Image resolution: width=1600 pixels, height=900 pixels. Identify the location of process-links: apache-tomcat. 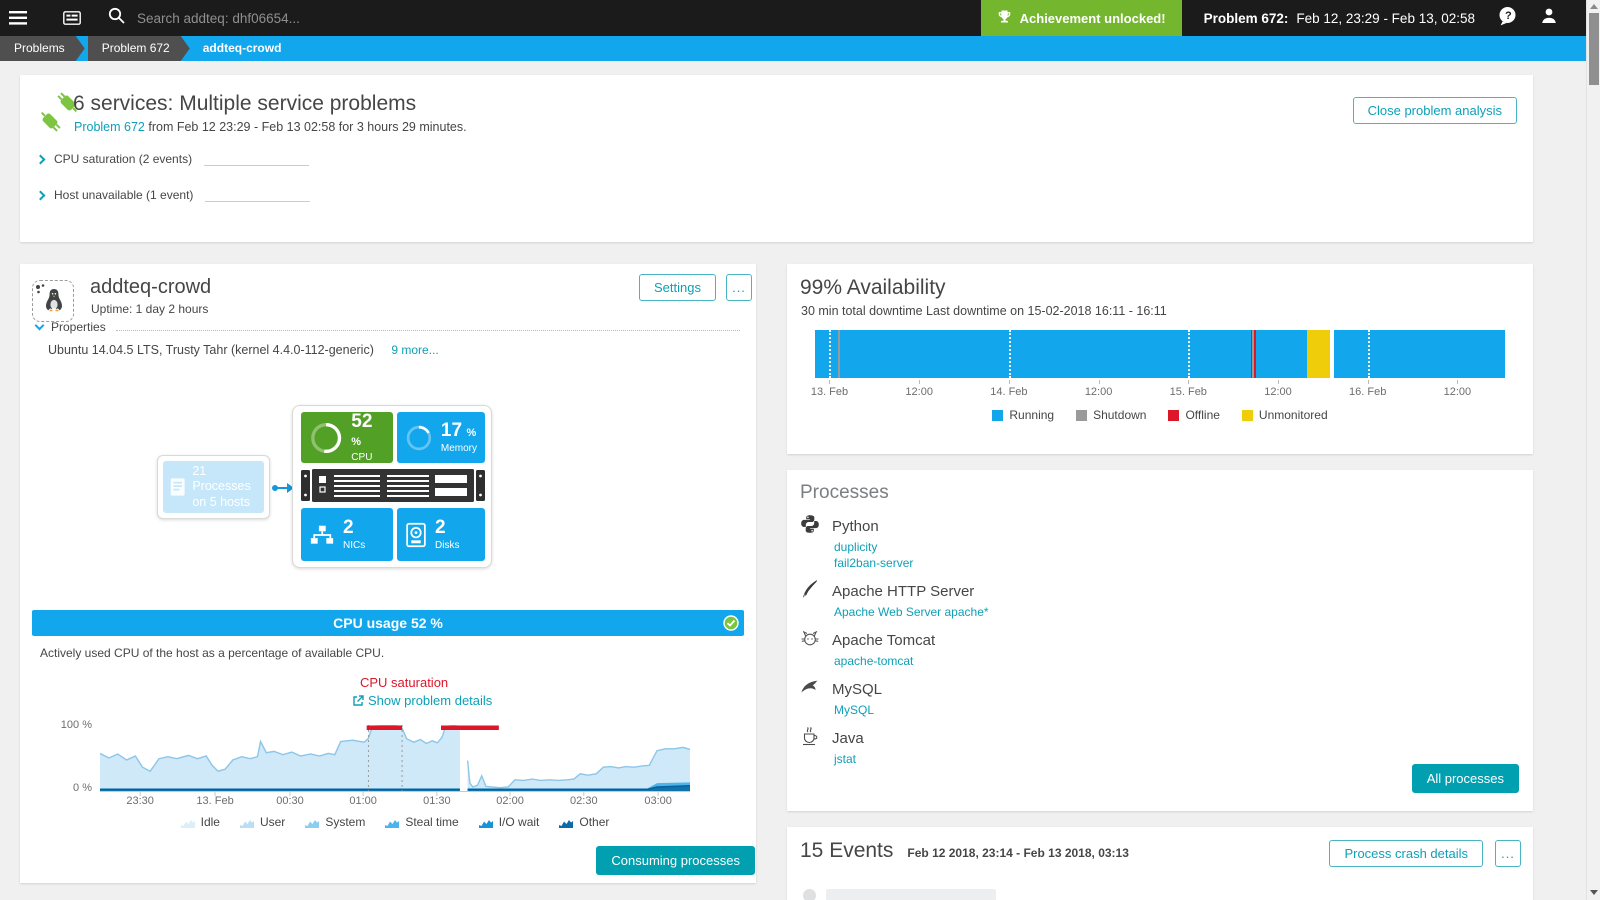
(911, 661).